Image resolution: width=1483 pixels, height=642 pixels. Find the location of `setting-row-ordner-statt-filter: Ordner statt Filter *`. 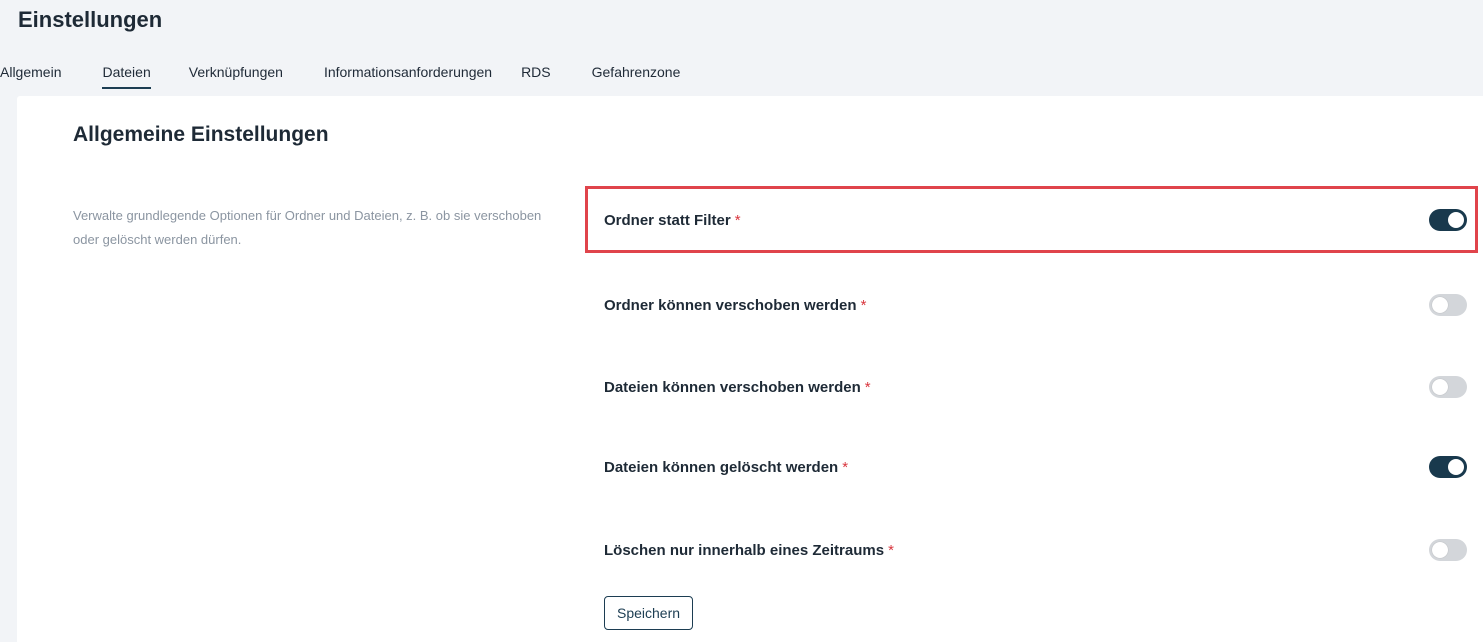

setting-row-ordner-statt-filter: Ordner statt Filter * is located at coordinates (1035, 220).